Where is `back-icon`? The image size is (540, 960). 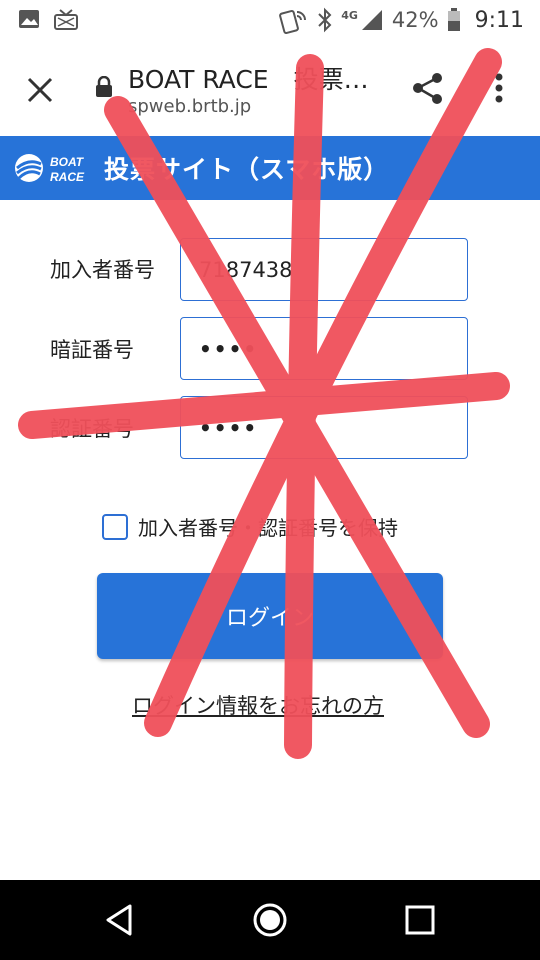 back-icon is located at coordinates (120, 920).